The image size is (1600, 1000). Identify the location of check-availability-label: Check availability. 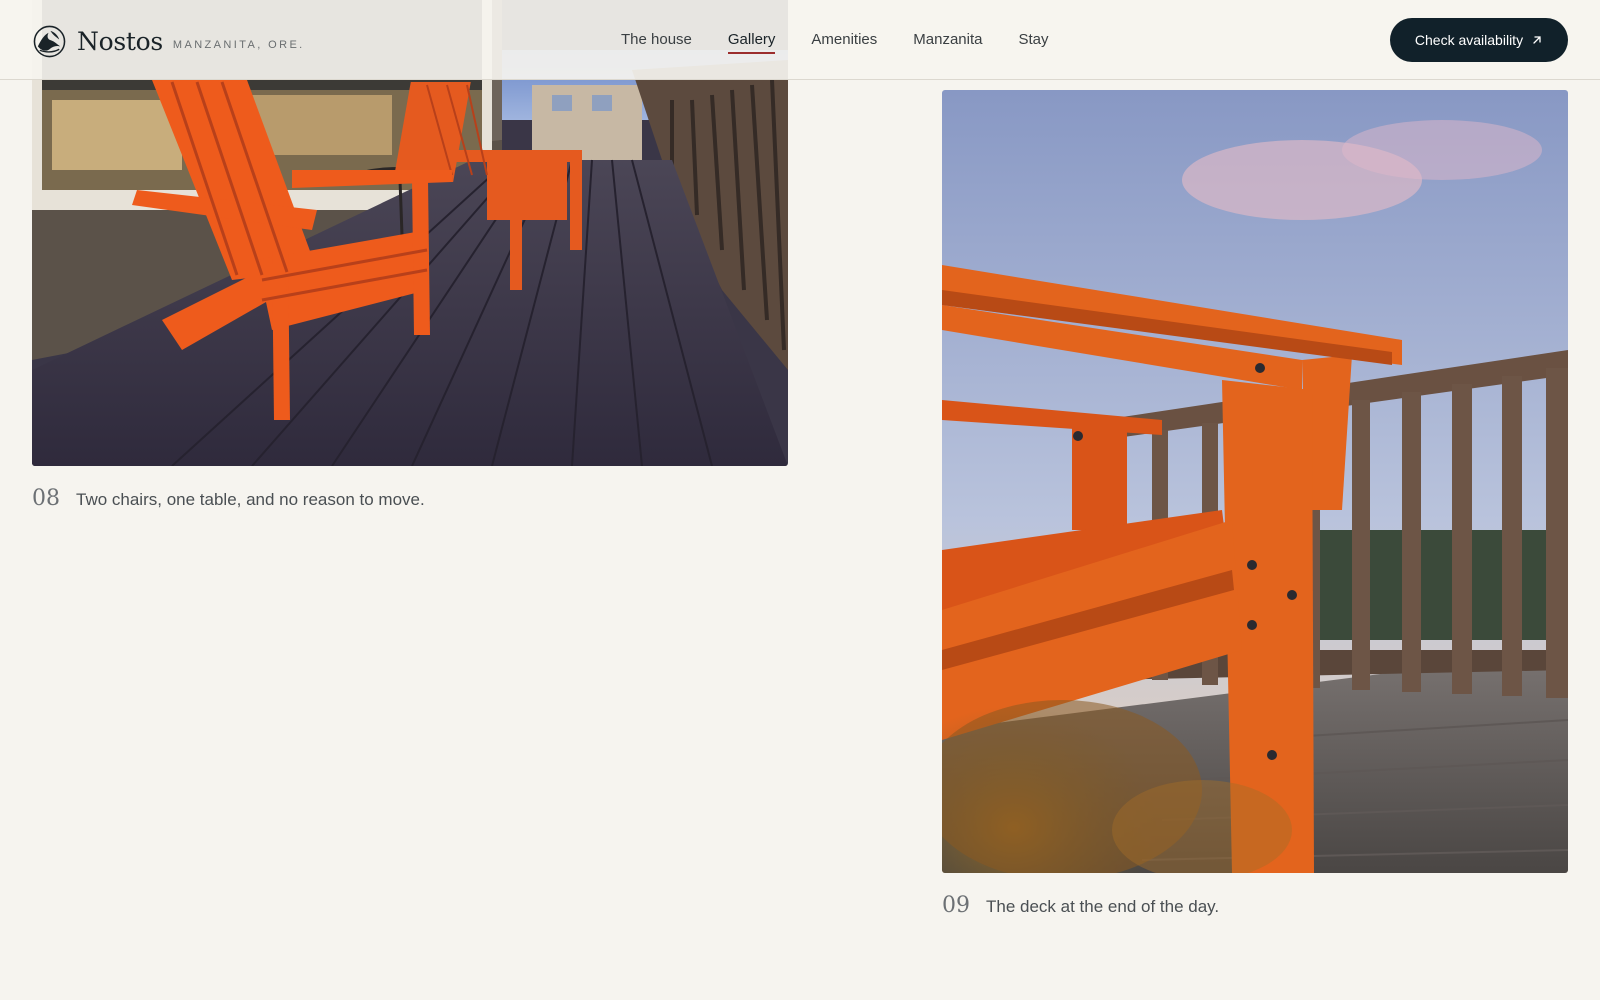
(1469, 40).